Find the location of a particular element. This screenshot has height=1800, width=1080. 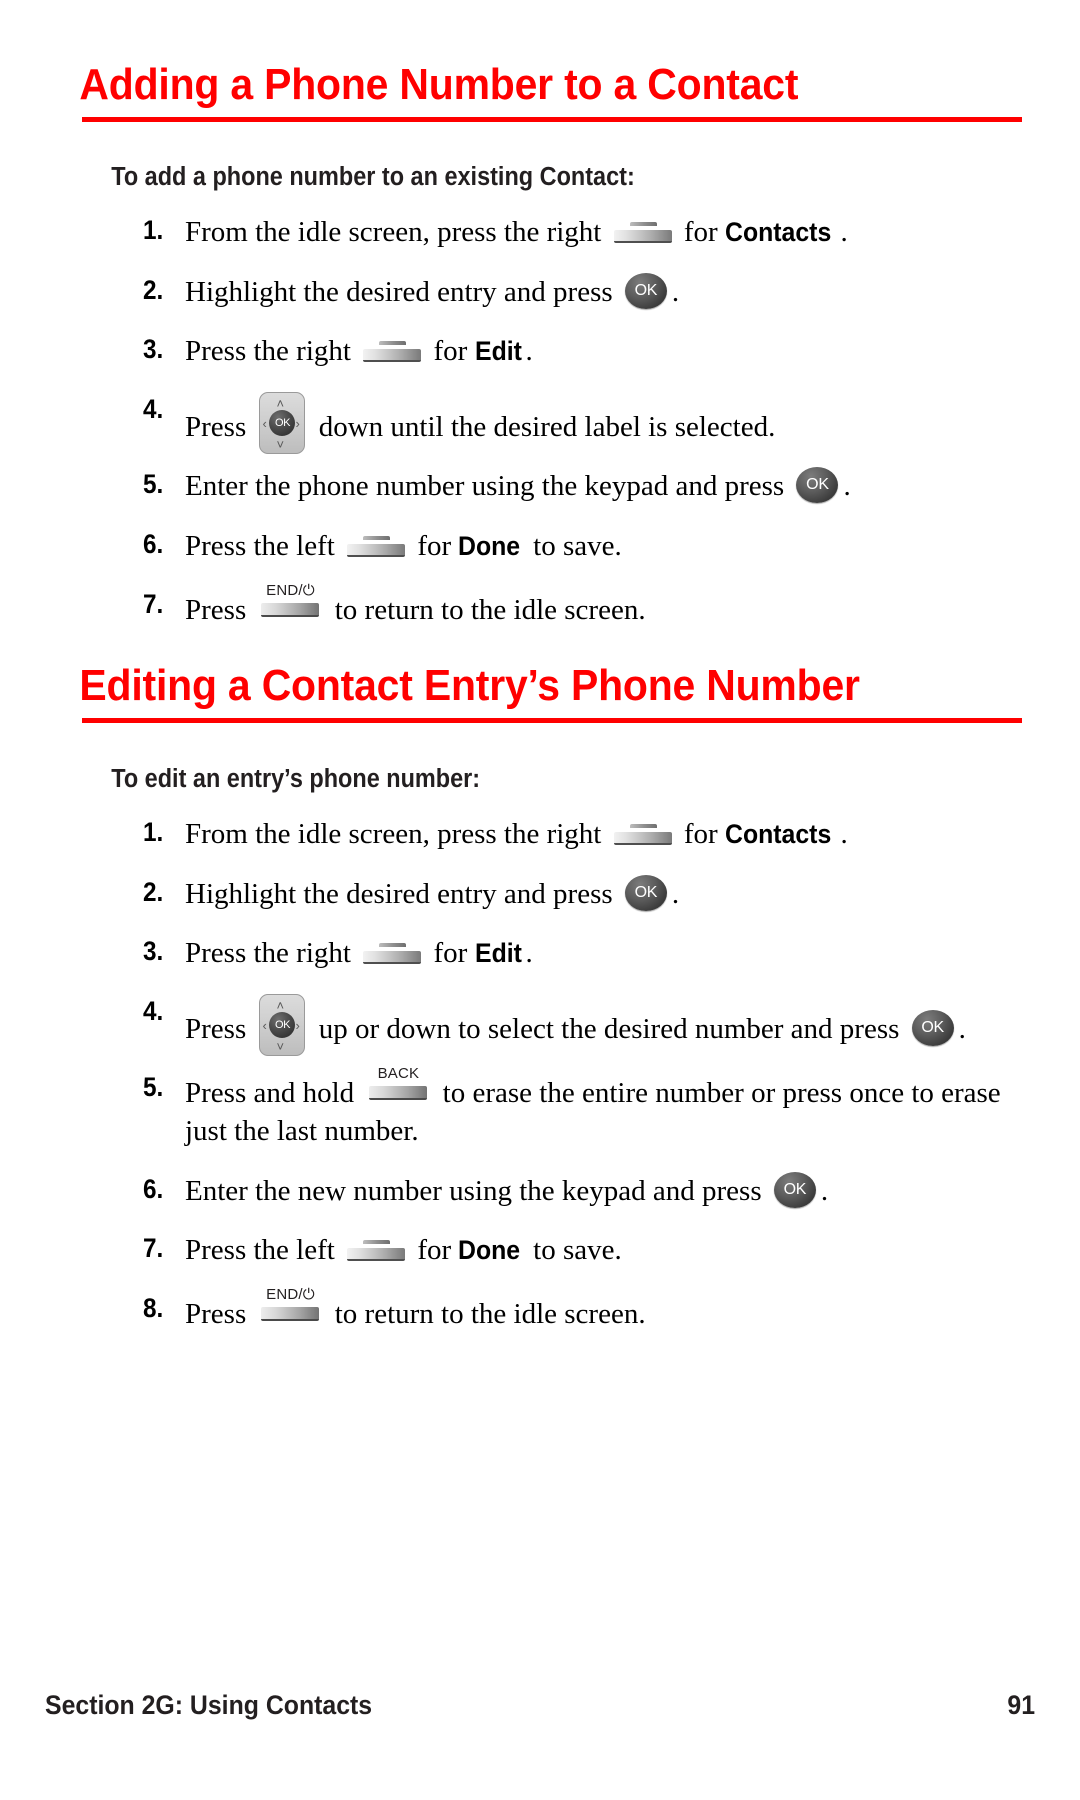

section-2-subheading: To edit an entry’s phone number: is located at coordinates (296, 779).